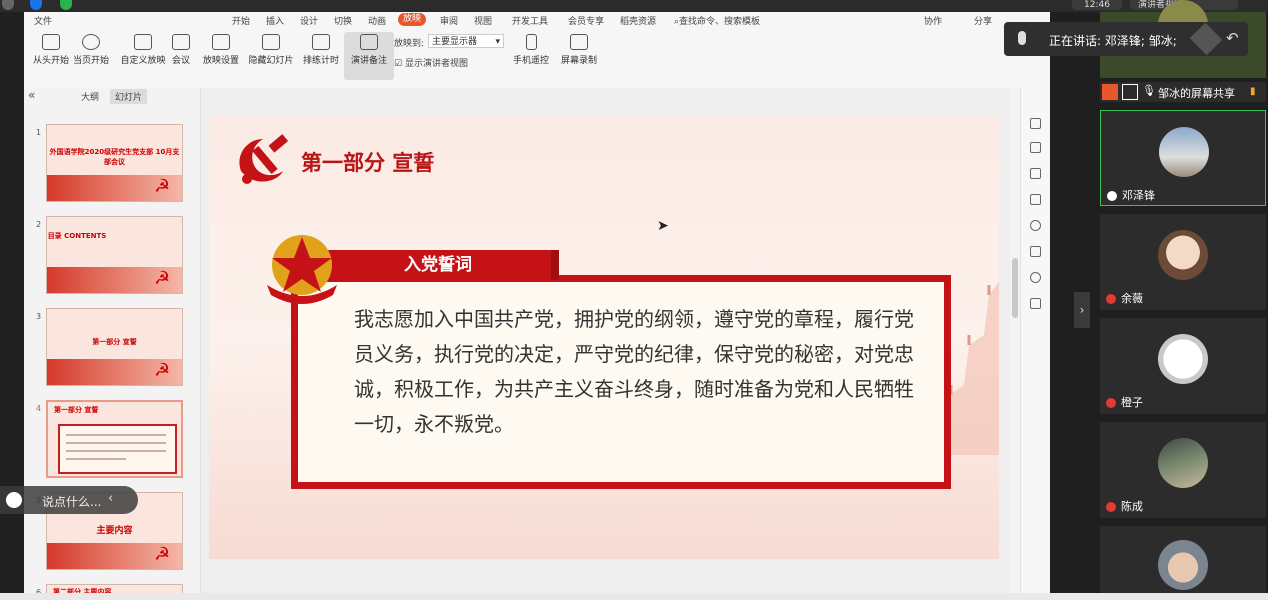  Describe the element at coordinates (466, 41) in the screenshot. I see `display-select: 主要显示器 ▾` at that location.